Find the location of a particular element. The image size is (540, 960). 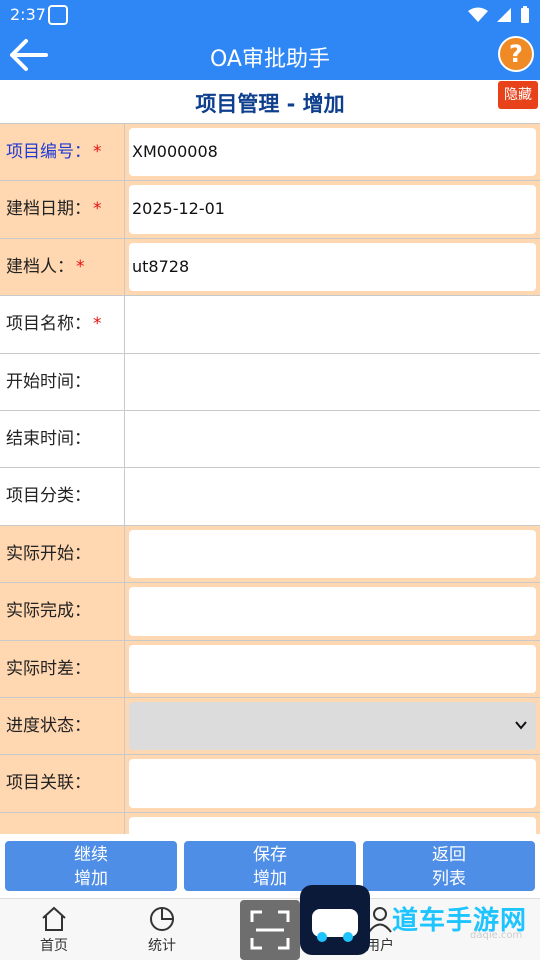

tab-label: 首页 is located at coordinates (54, 946).